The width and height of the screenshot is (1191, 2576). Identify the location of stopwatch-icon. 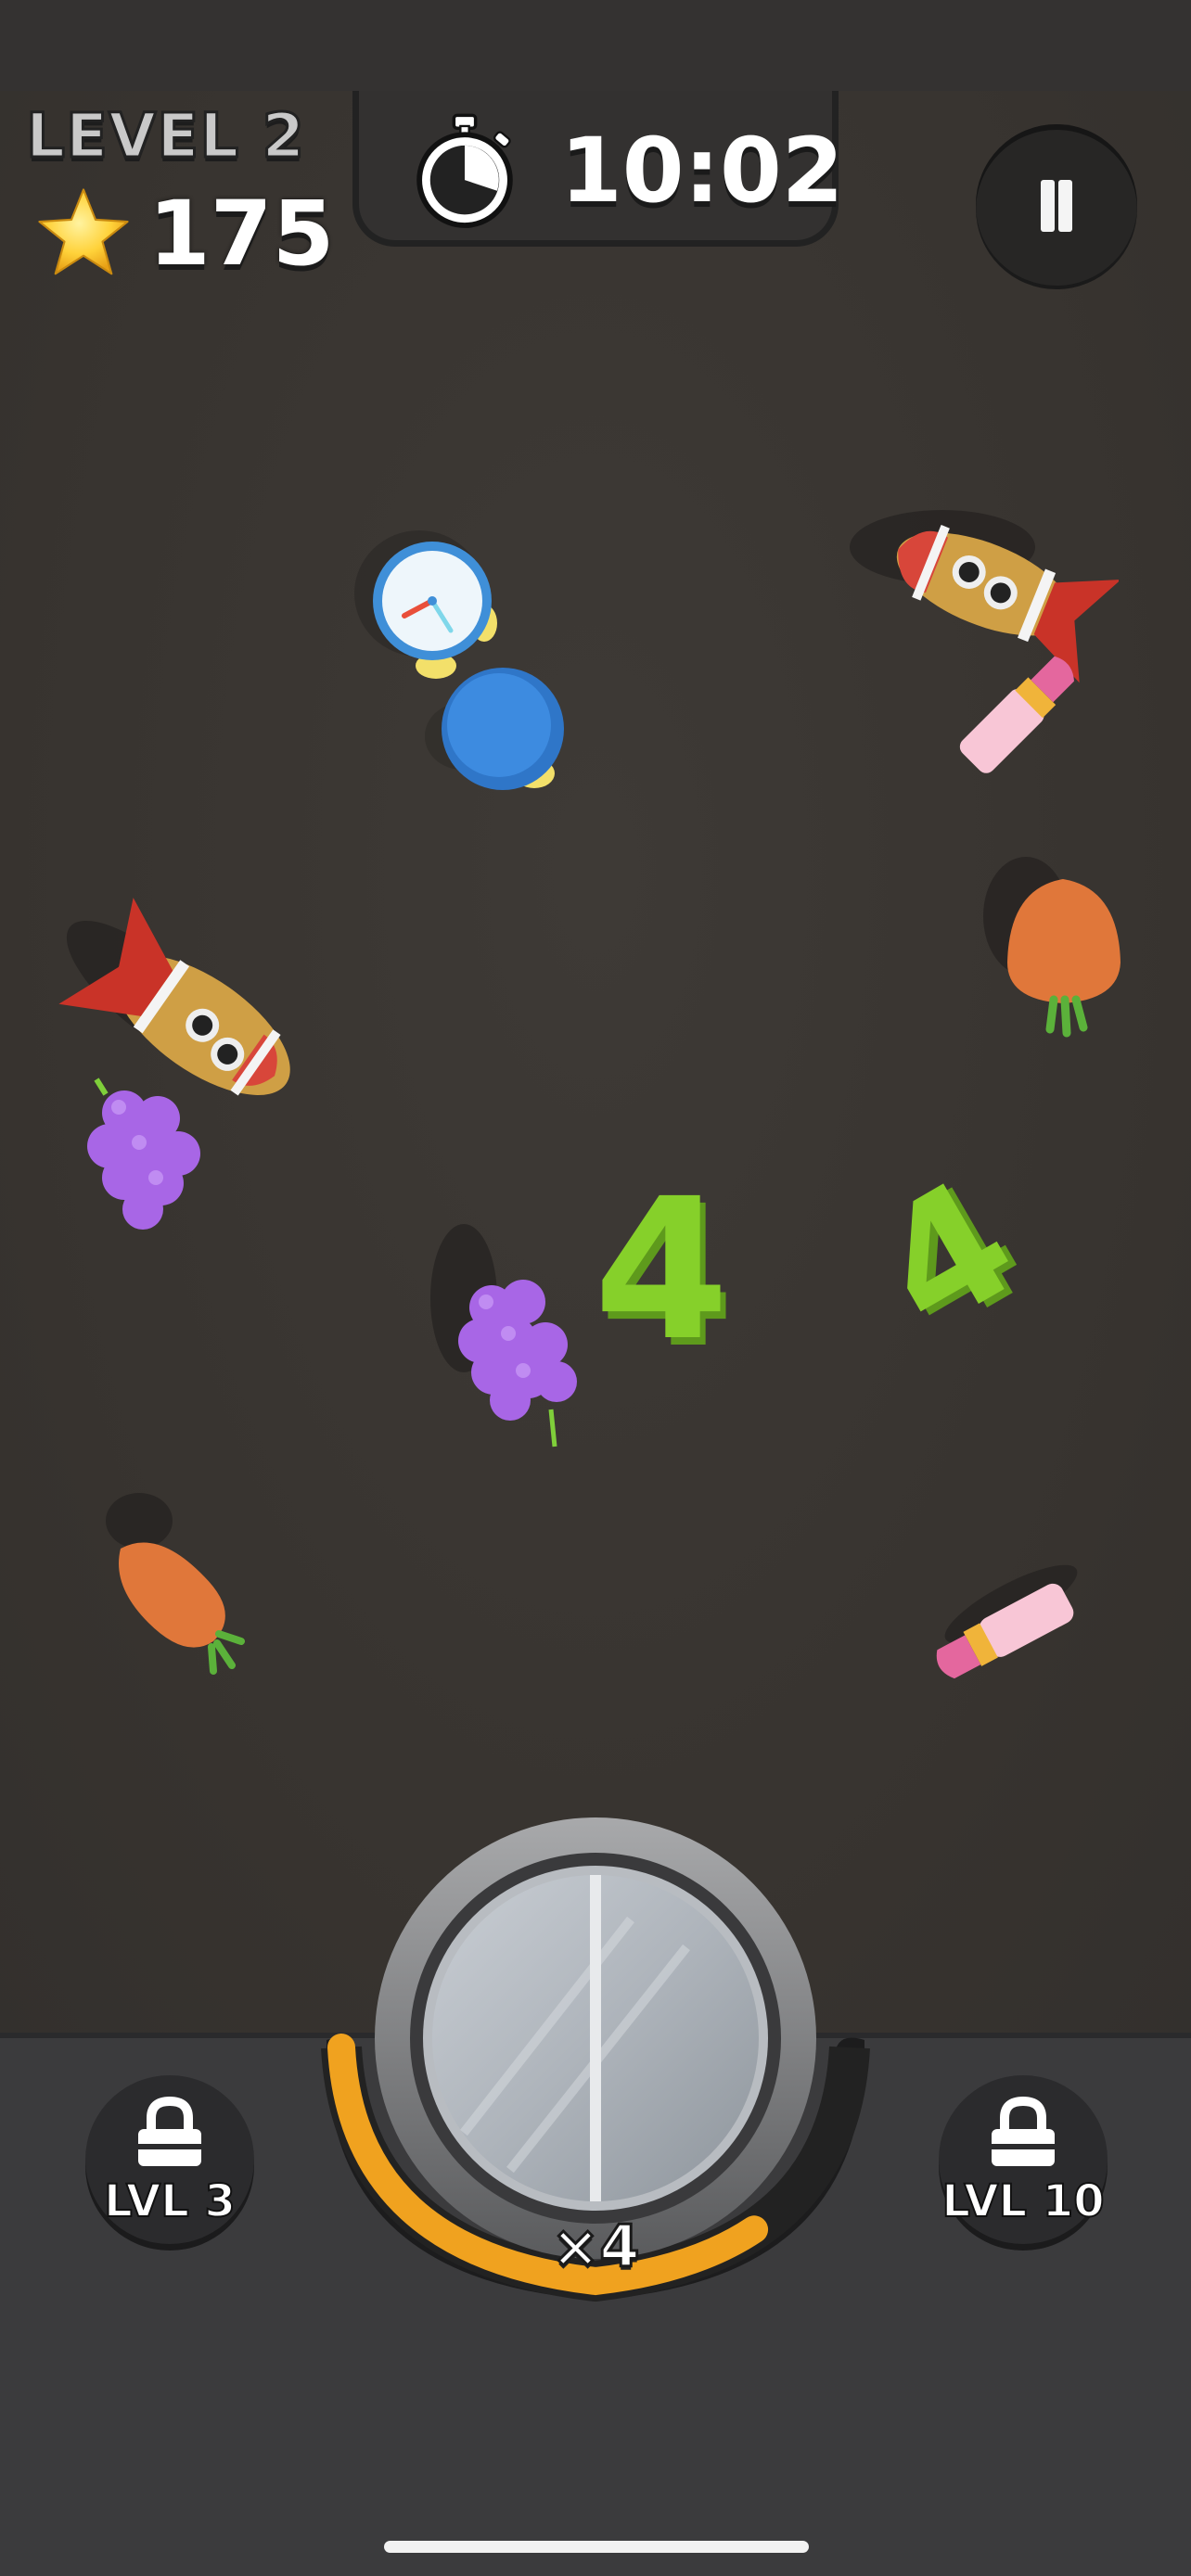
(464, 170).